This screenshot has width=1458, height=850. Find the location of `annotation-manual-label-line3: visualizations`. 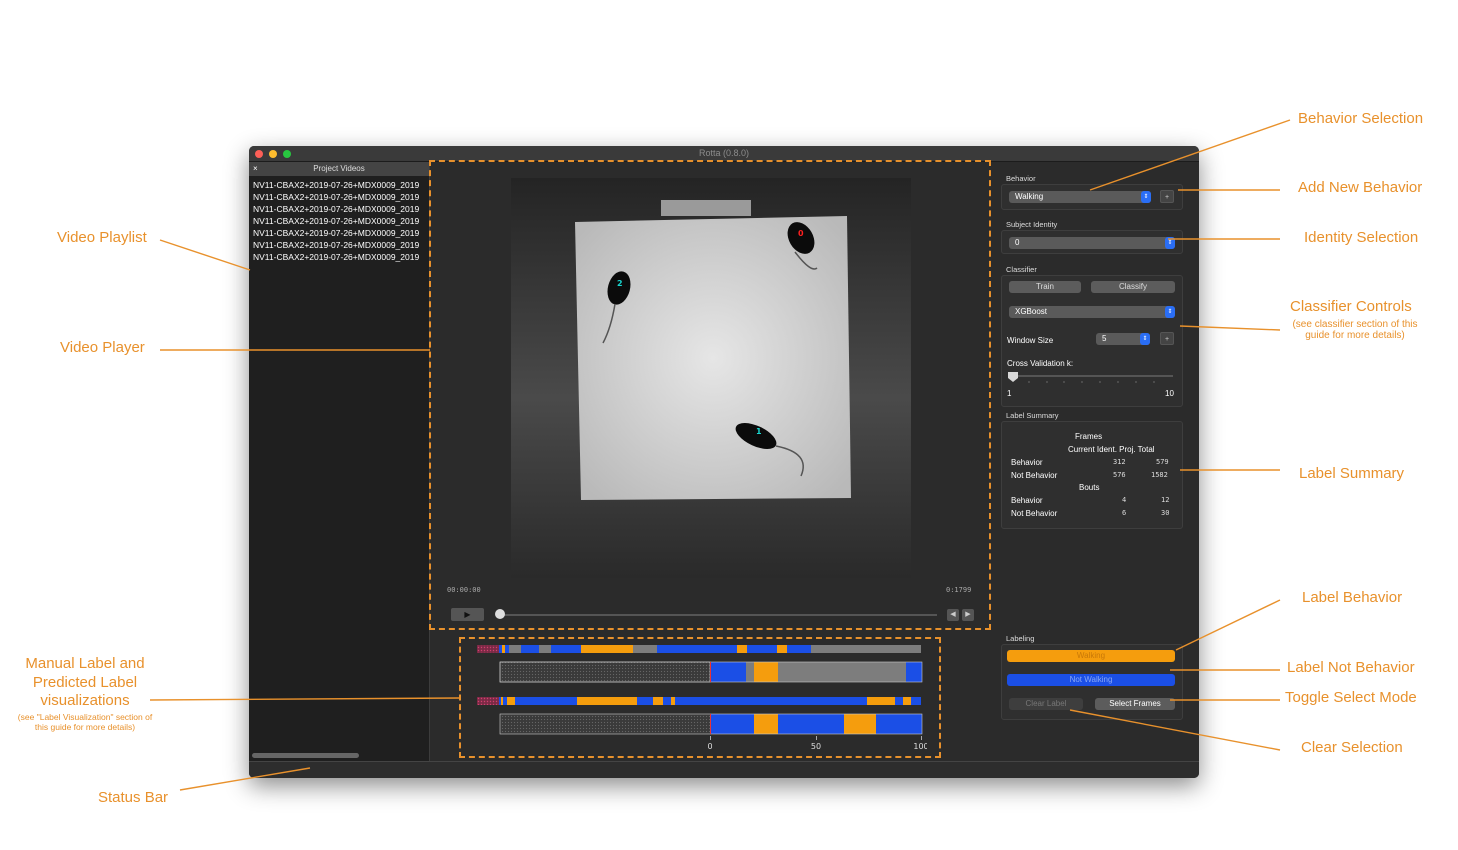

annotation-manual-label-line3: visualizations is located at coordinates (85, 700).